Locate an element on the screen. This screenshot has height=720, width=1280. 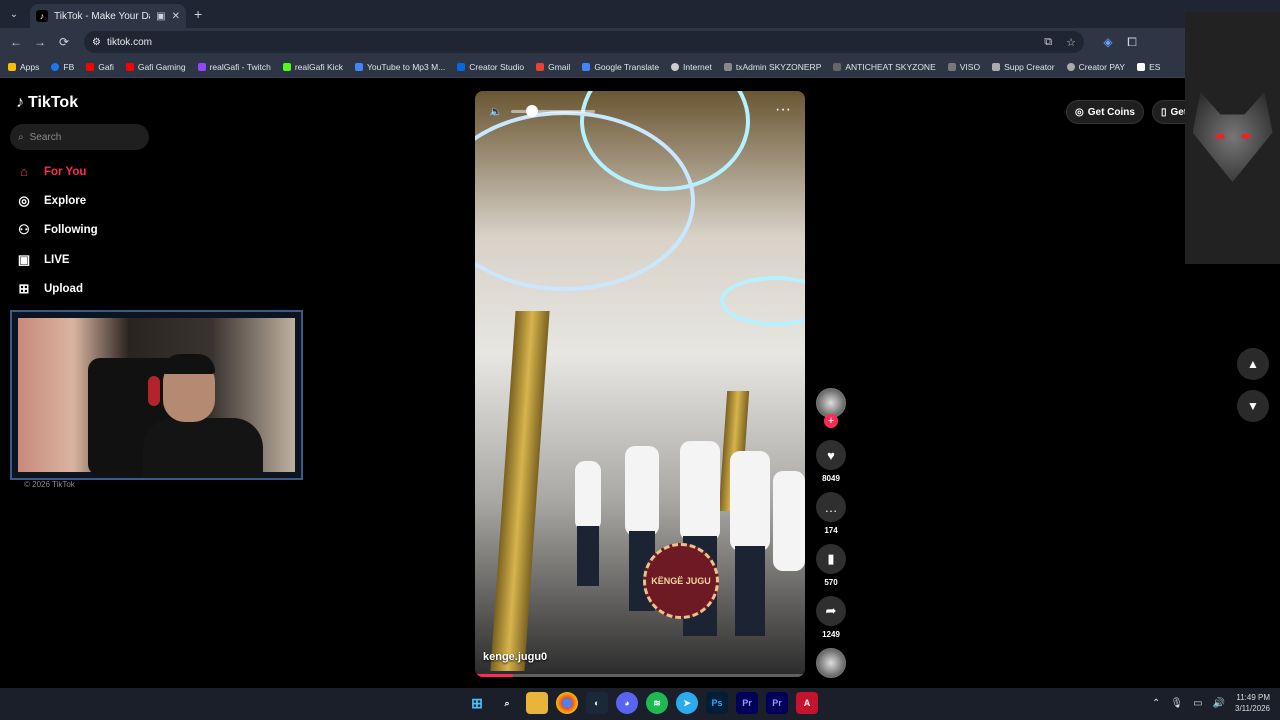
search-input: ⌕ Search is located at coordinates (79, 137).